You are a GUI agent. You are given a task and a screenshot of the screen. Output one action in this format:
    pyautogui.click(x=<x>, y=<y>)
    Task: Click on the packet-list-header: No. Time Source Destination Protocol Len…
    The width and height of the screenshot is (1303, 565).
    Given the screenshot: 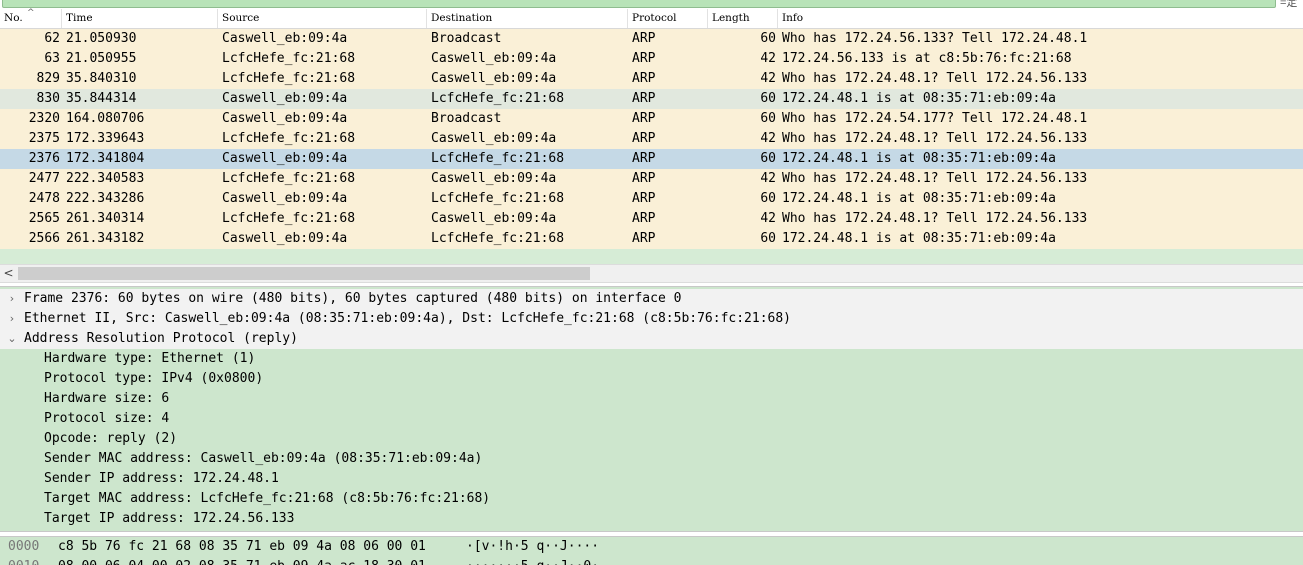 What is the action you would take?
    pyautogui.click(x=651, y=18)
    